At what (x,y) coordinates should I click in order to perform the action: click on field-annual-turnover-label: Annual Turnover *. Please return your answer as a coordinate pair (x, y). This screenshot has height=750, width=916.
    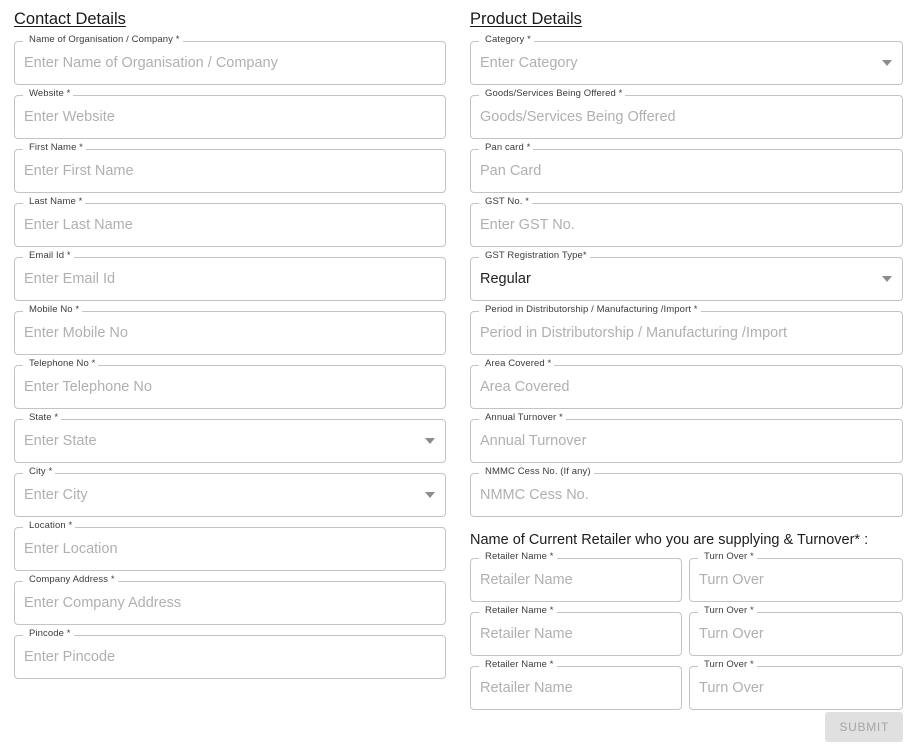
    Looking at the image, I should click on (524, 418).